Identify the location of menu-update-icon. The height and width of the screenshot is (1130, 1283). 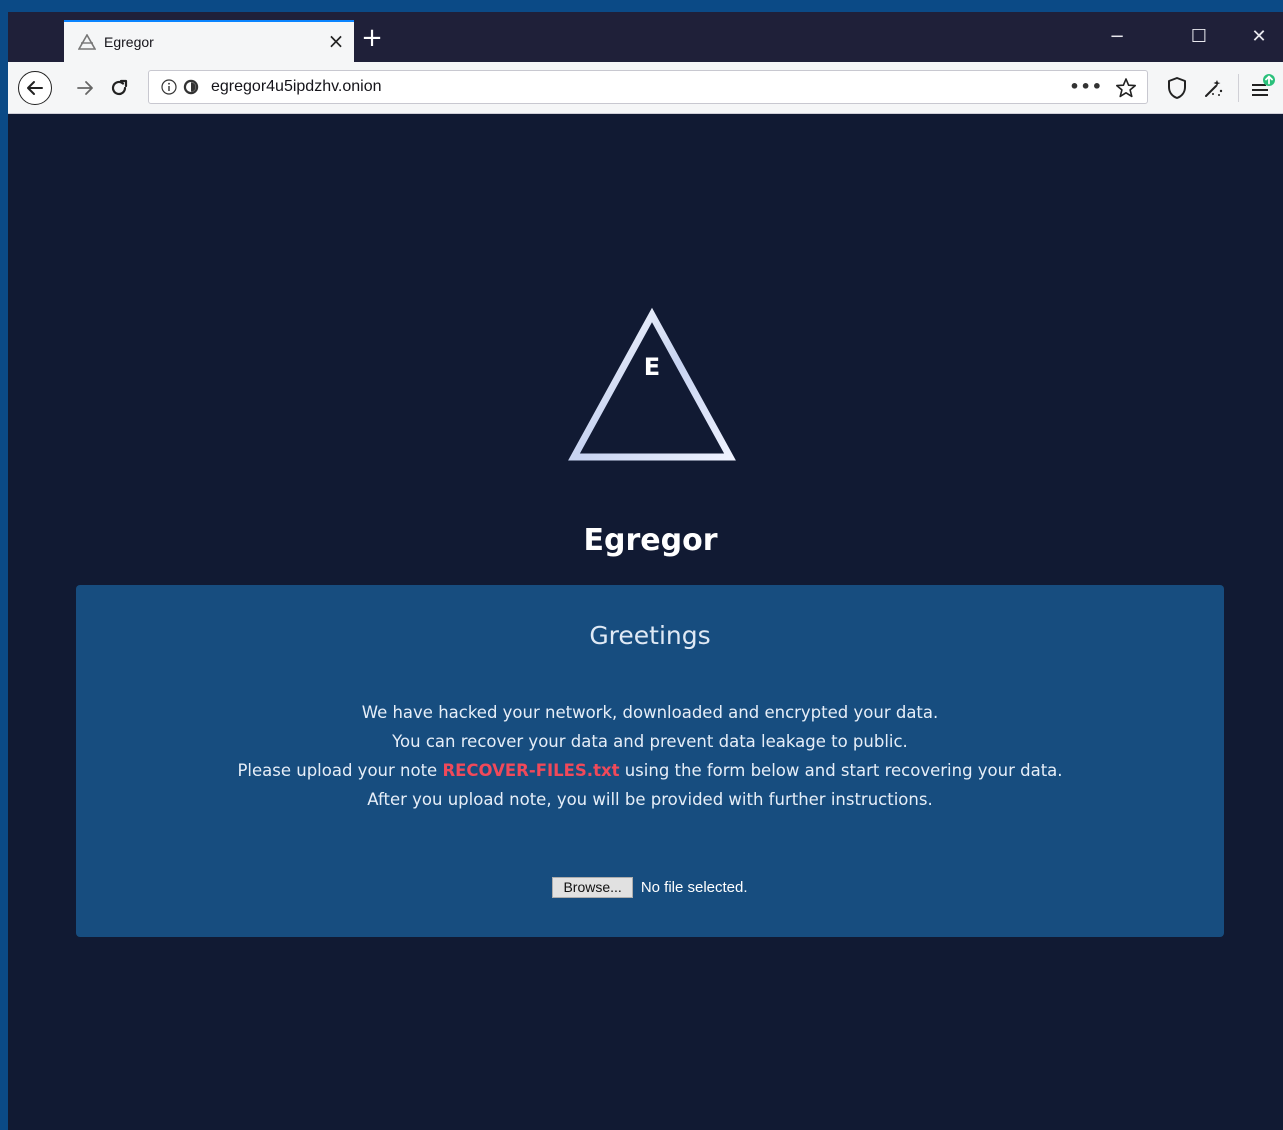
(1263, 85).